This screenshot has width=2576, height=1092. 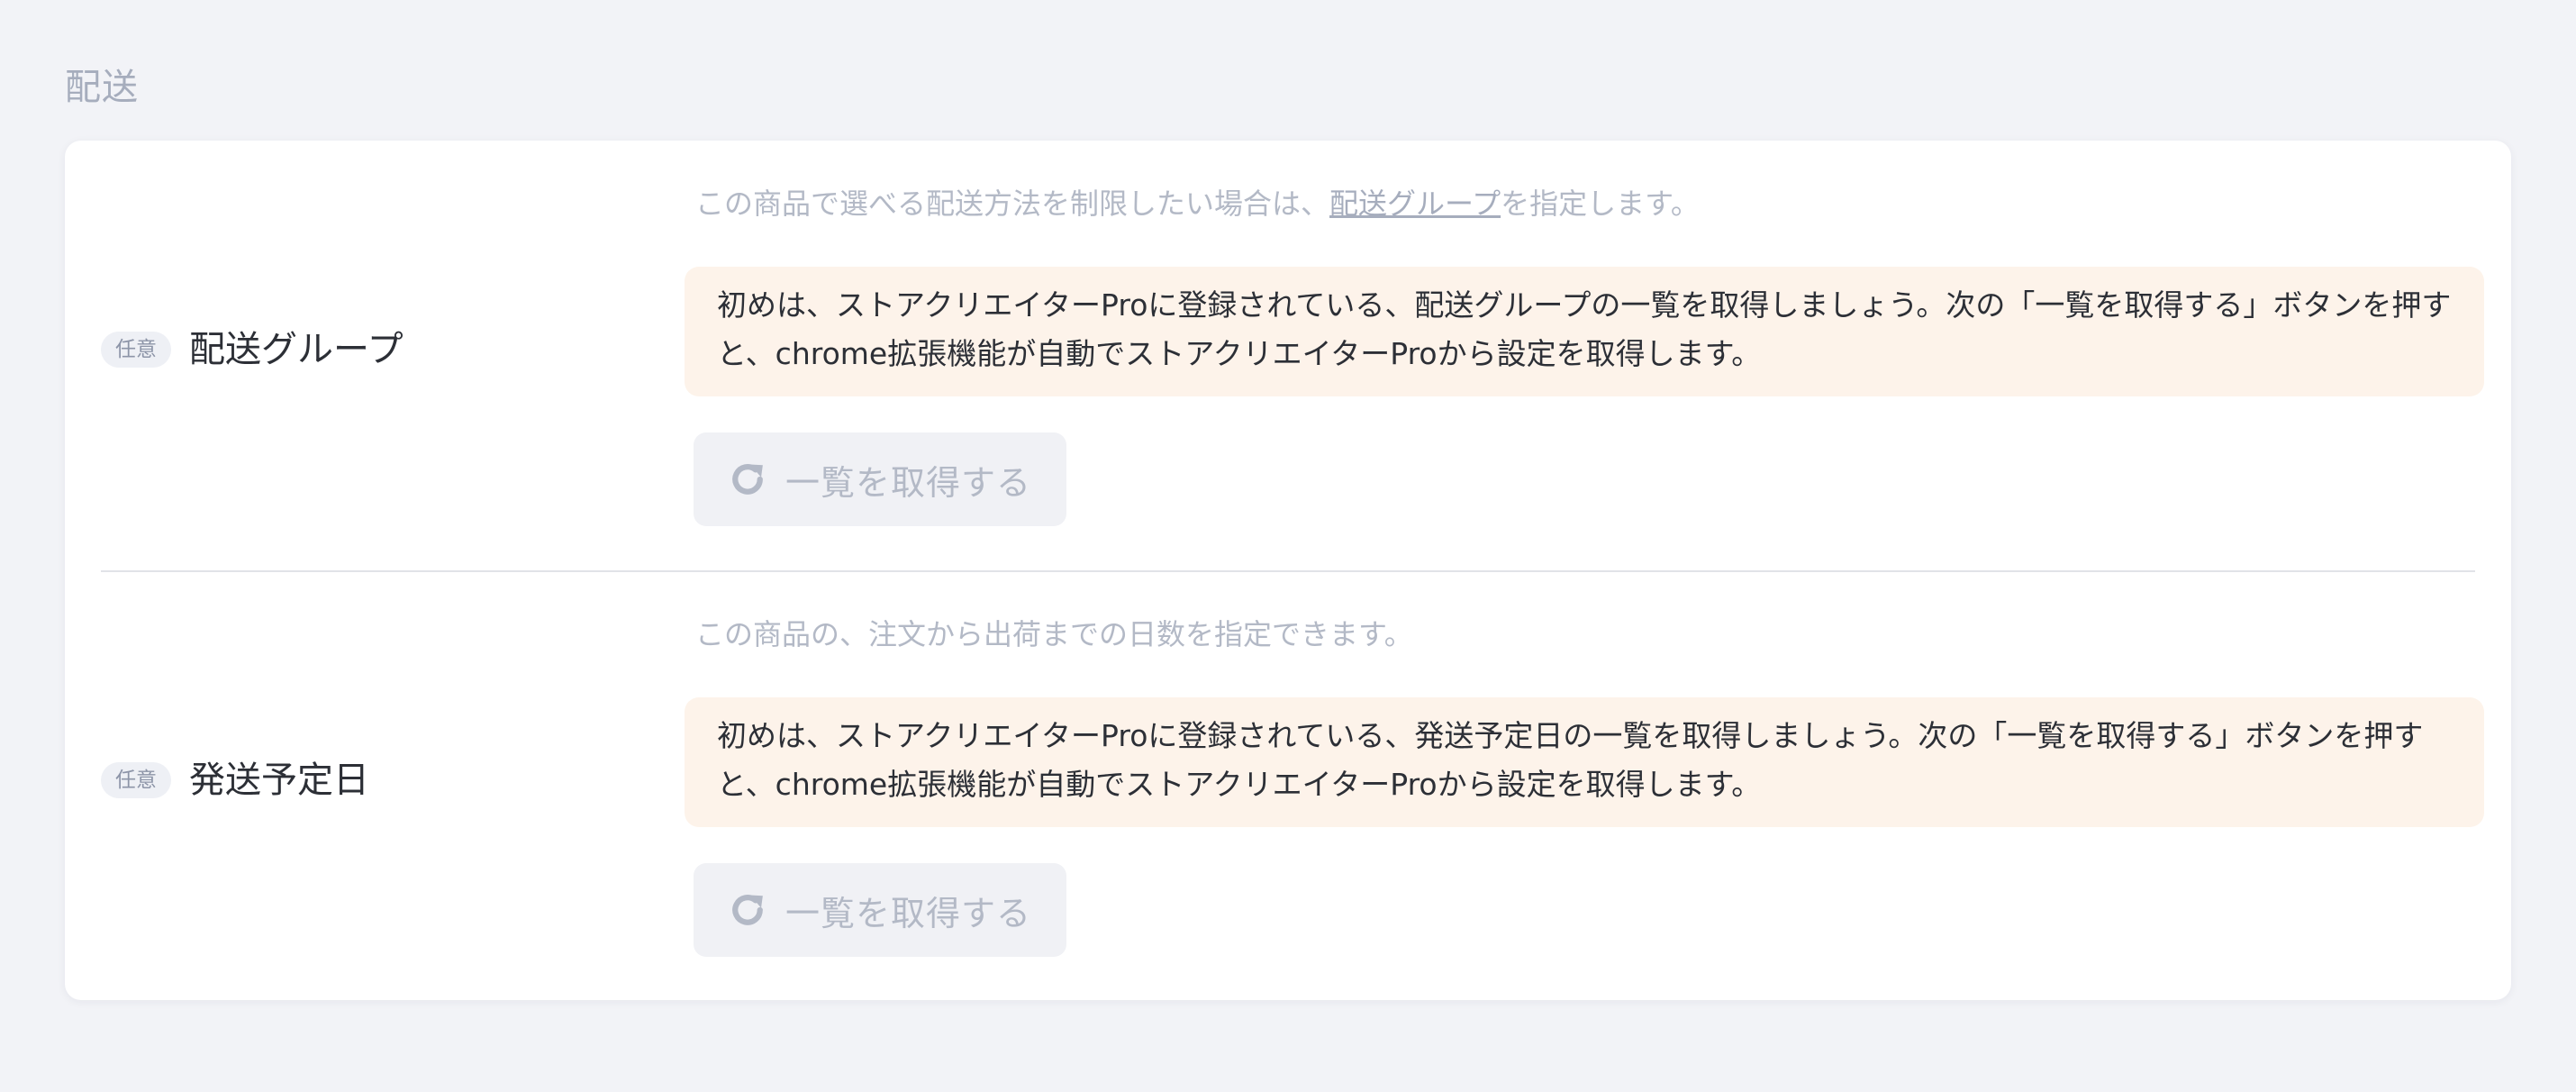 What do you see at coordinates (102, 87) in the screenshot?
I see `section-title: 配送` at bounding box center [102, 87].